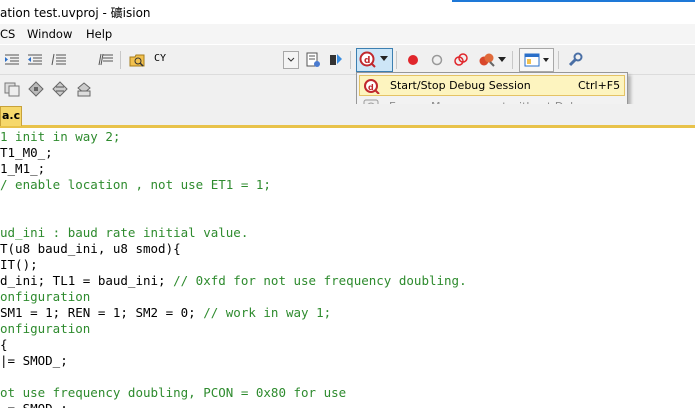 Image resolution: width=695 pixels, height=408 pixels. I want to click on title-bar: ation test.uvproj - 礦ision, so click(347, 12).